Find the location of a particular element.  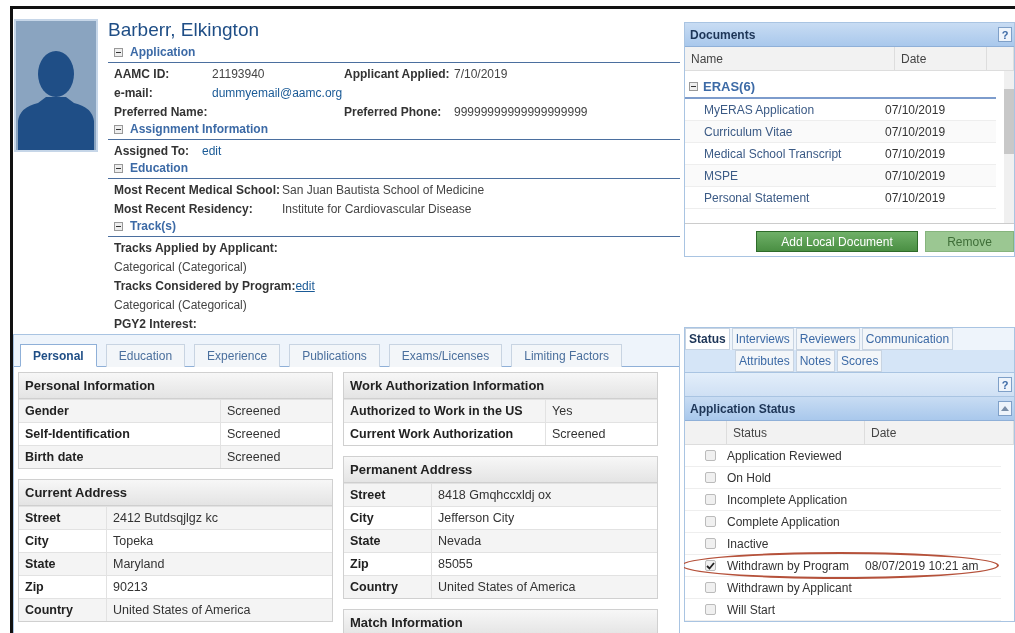

field-value: Institute for Cardiovascular Disease is located at coordinates (377, 209).